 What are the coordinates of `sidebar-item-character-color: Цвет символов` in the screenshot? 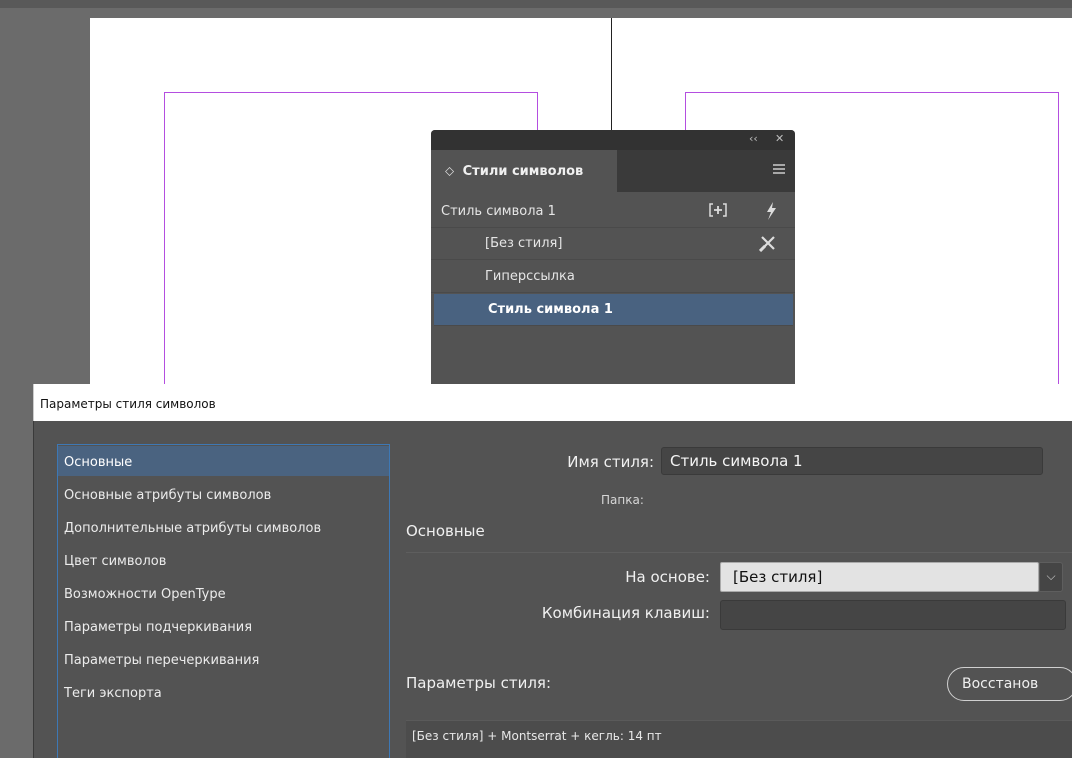 It's located at (223, 560).